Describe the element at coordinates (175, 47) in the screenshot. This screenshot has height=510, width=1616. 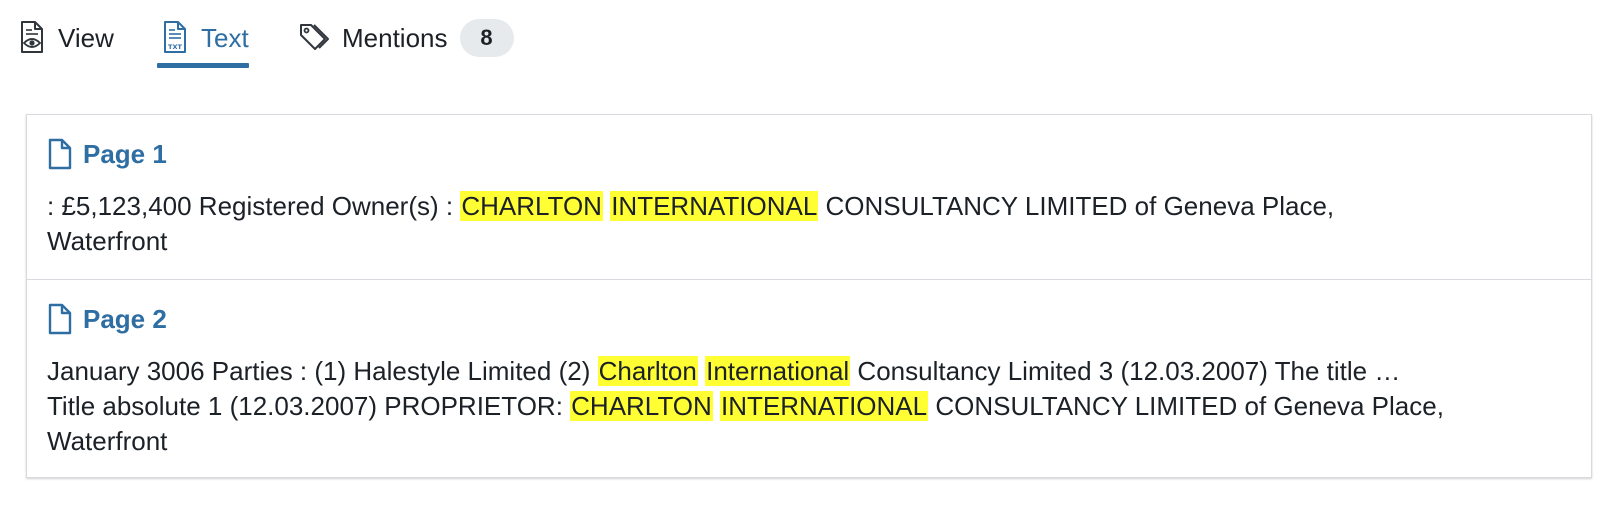
I see `svg-text: TXT` at that location.